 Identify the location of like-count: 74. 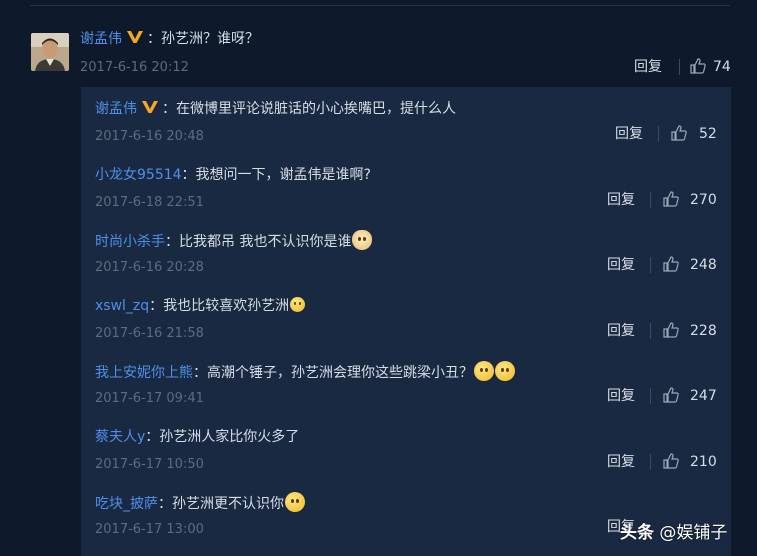
(722, 67).